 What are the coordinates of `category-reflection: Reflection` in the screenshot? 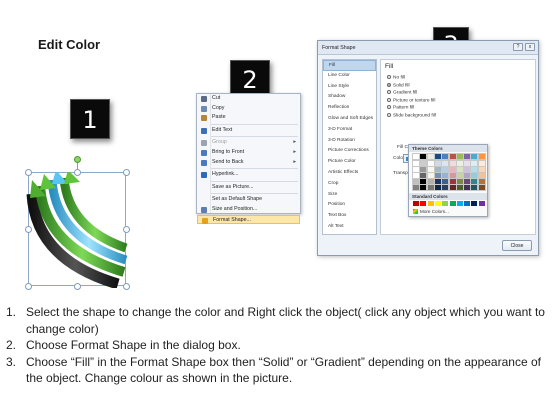 It's located at (349, 108).